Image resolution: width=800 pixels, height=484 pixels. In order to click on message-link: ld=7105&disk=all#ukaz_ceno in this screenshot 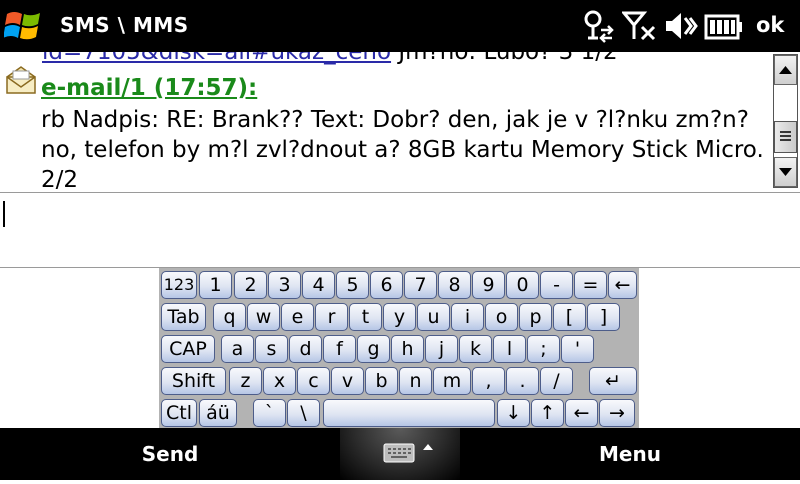, I will do `click(216, 58)`.